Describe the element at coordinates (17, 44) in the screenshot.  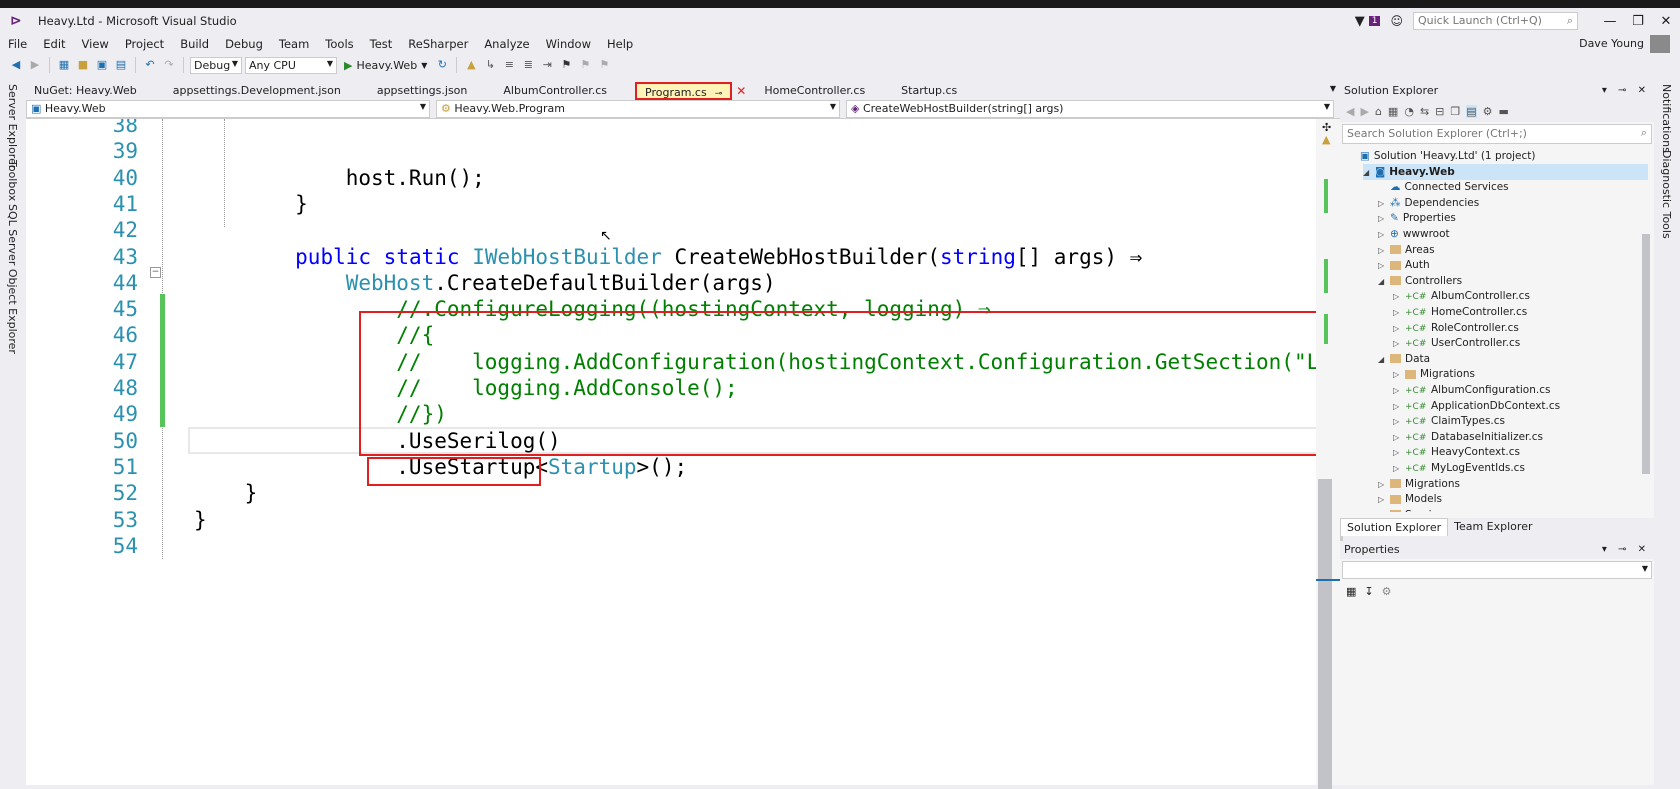
I see `menu-file: File` at that location.